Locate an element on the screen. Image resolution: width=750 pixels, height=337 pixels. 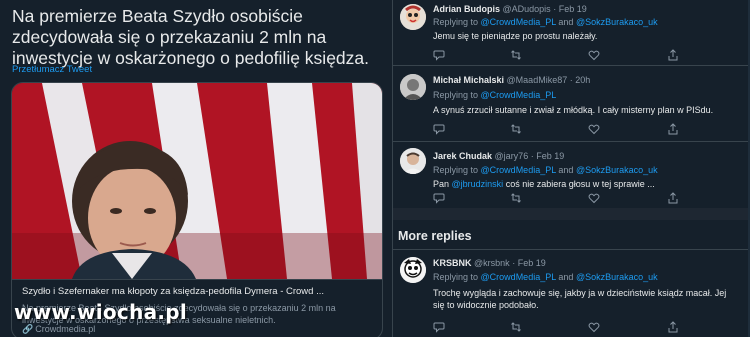
reply-header: Jarek Chudak @jary76 · Feb 19 is located at coordinates (498, 156).